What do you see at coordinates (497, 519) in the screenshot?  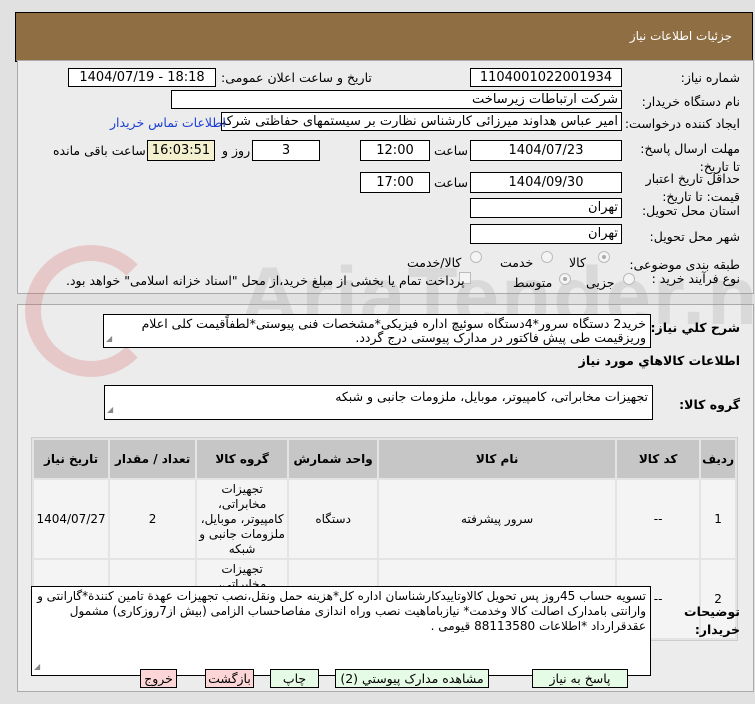 I see `cell-name: سرور پیشرفته` at bounding box center [497, 519].